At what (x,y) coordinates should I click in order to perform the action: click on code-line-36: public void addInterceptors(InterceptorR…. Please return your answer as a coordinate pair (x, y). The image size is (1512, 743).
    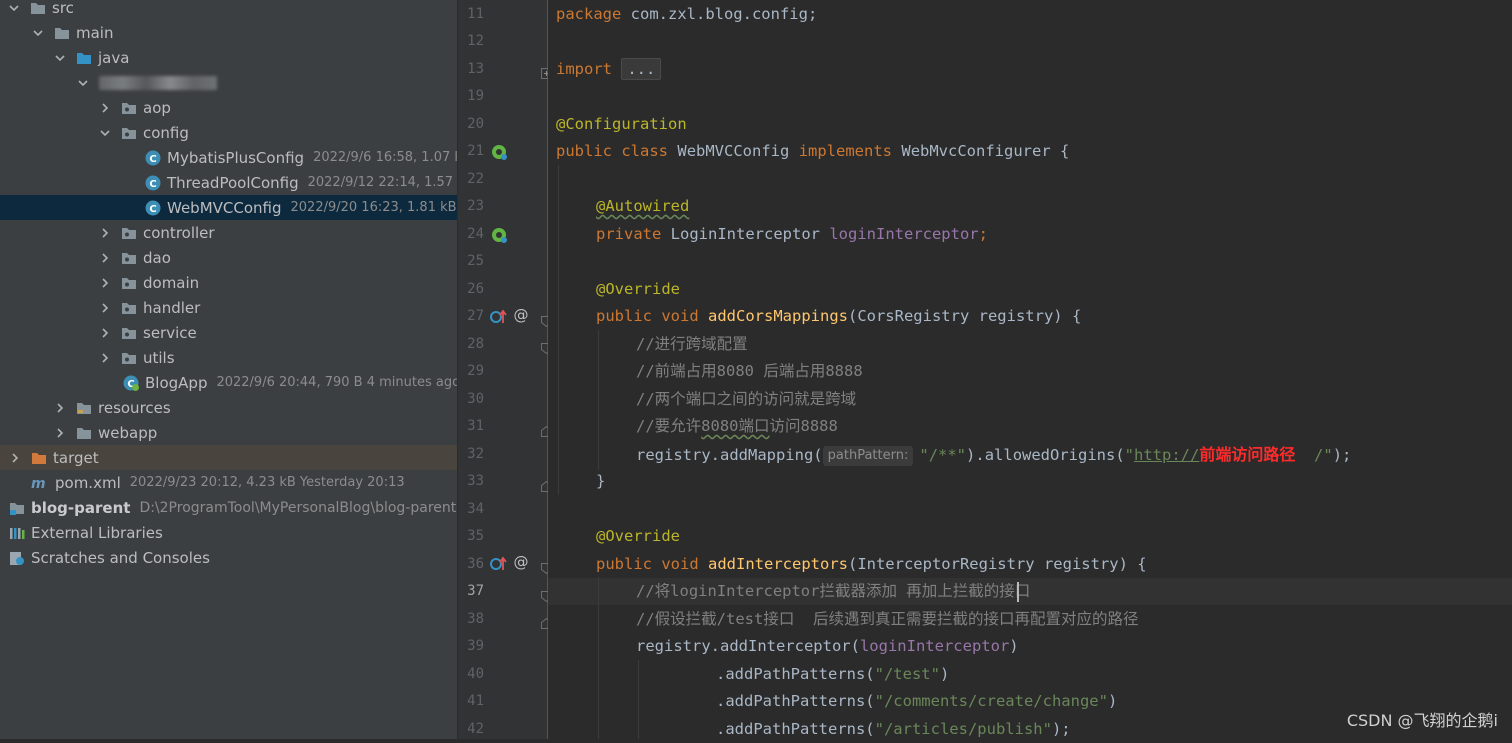
    Looking at the image, I should click on (871, 564).